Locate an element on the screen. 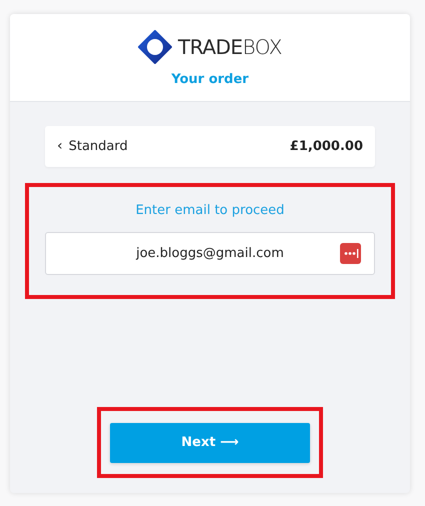 The image size is (425, 506). email-label: Enter email to proceed is located at coordinates (210, 211).